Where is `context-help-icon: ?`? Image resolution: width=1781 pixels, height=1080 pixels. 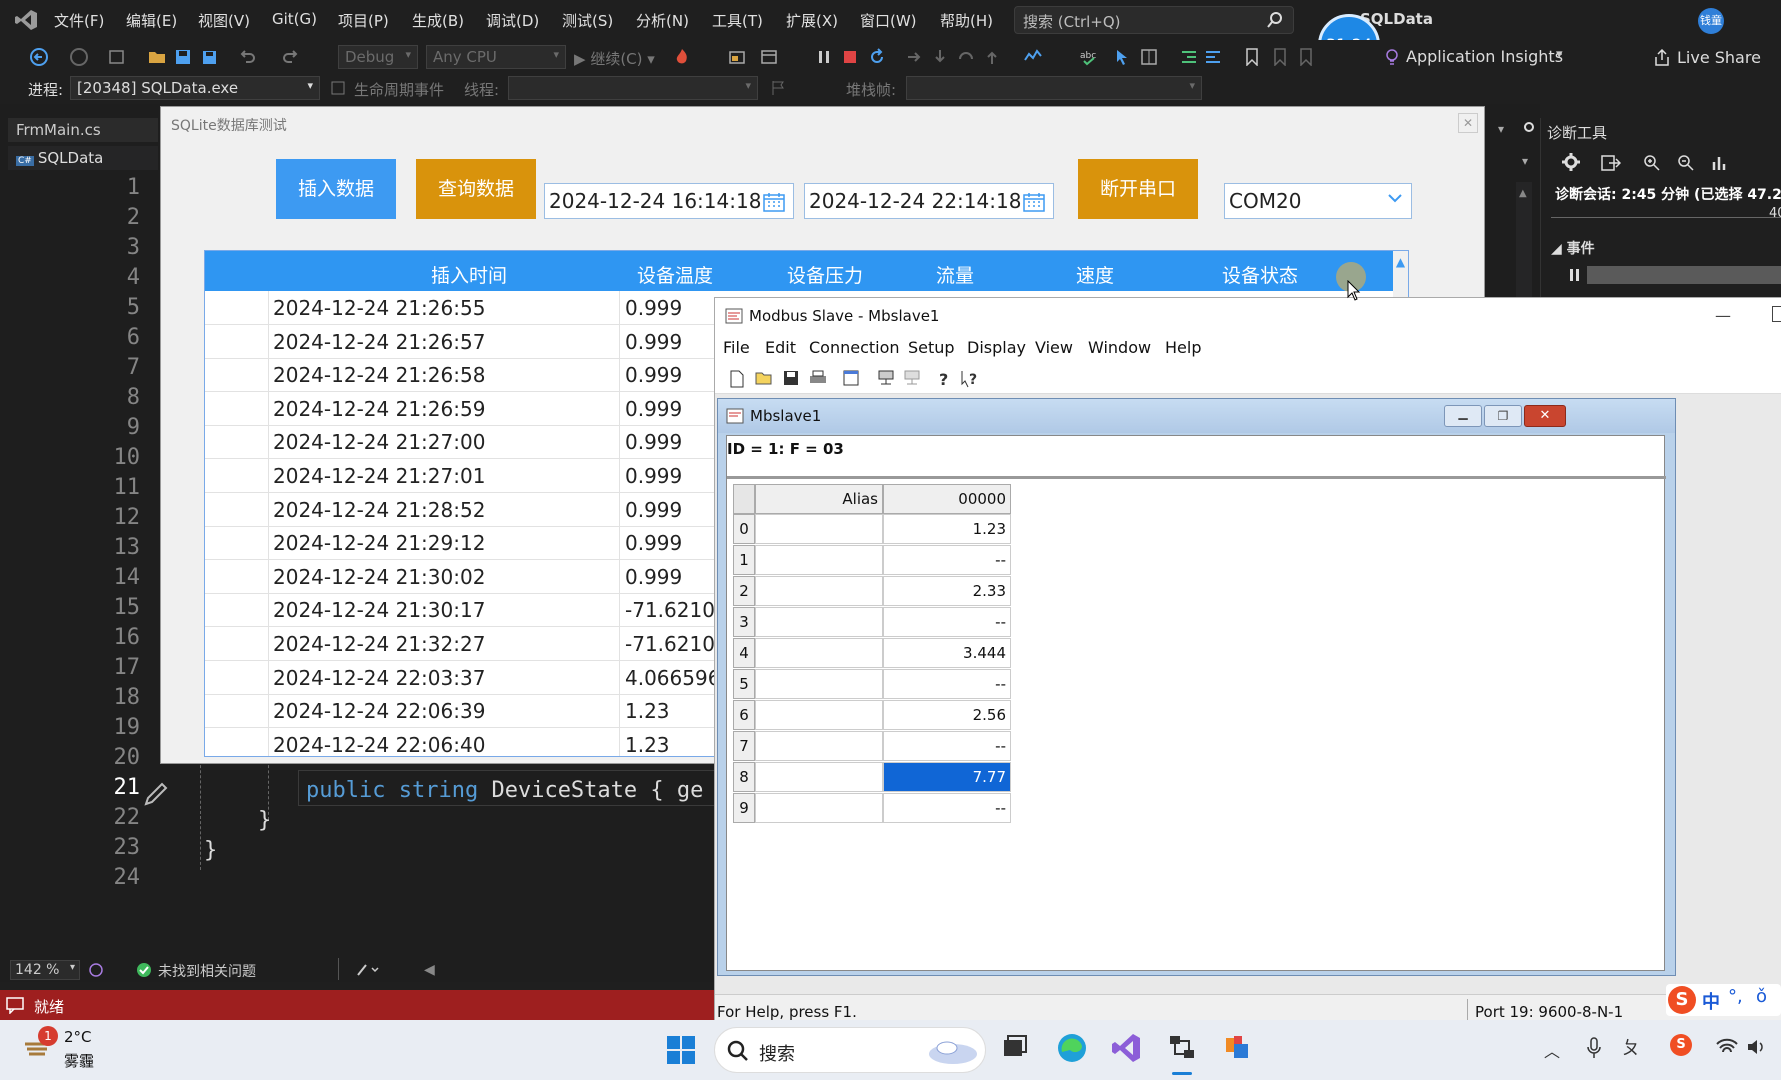
context-help-icon: ? is located at coordinates (969, 379).